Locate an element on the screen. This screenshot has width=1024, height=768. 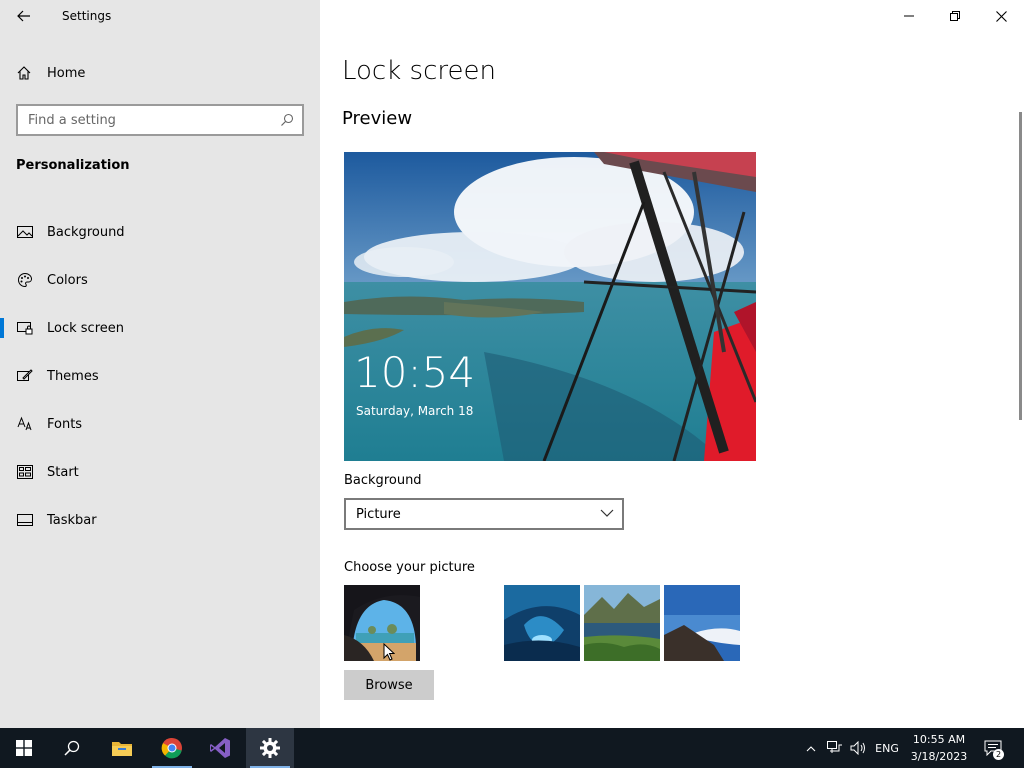
sidebar-item-label: Home is located at coordinates (66, 73).